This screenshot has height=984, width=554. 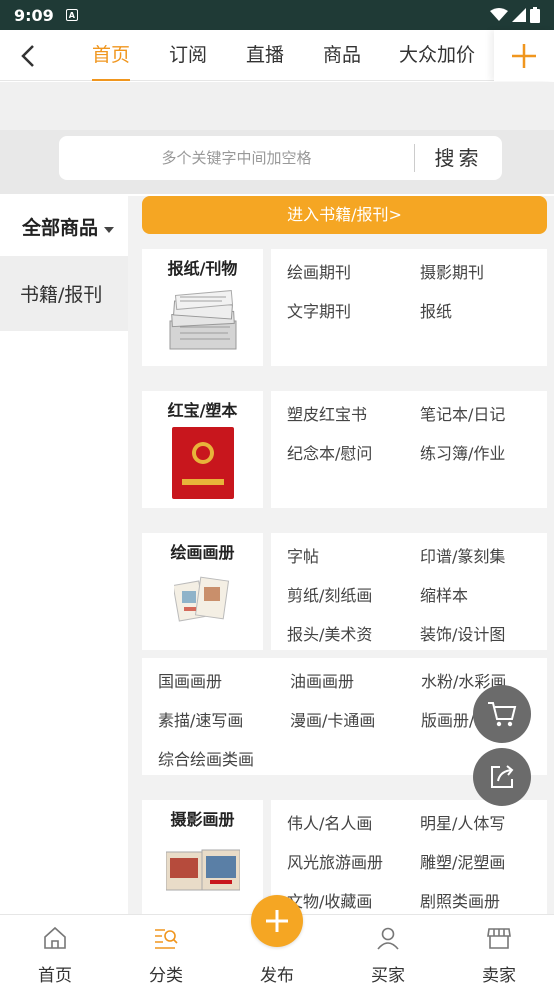 What do you see at coordinates (203, 870) in the screenshot?
I see `photo-album-image` at bounding box center [203, 870].